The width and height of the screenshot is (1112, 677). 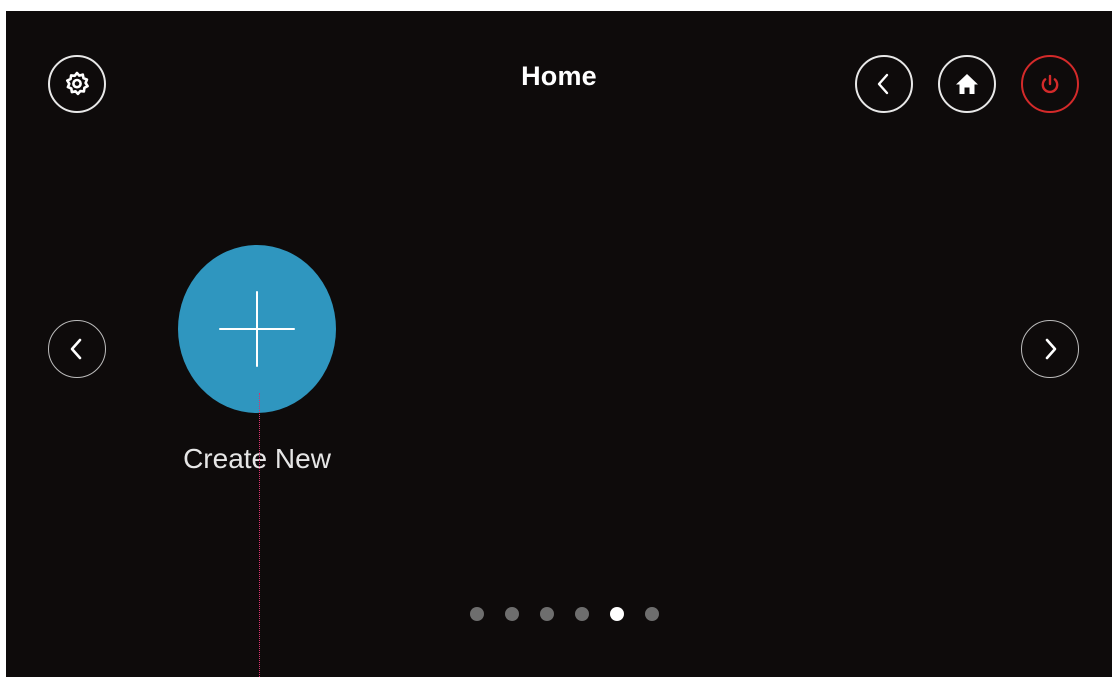 I want to click on power-button, so click(x=1050, y=84).